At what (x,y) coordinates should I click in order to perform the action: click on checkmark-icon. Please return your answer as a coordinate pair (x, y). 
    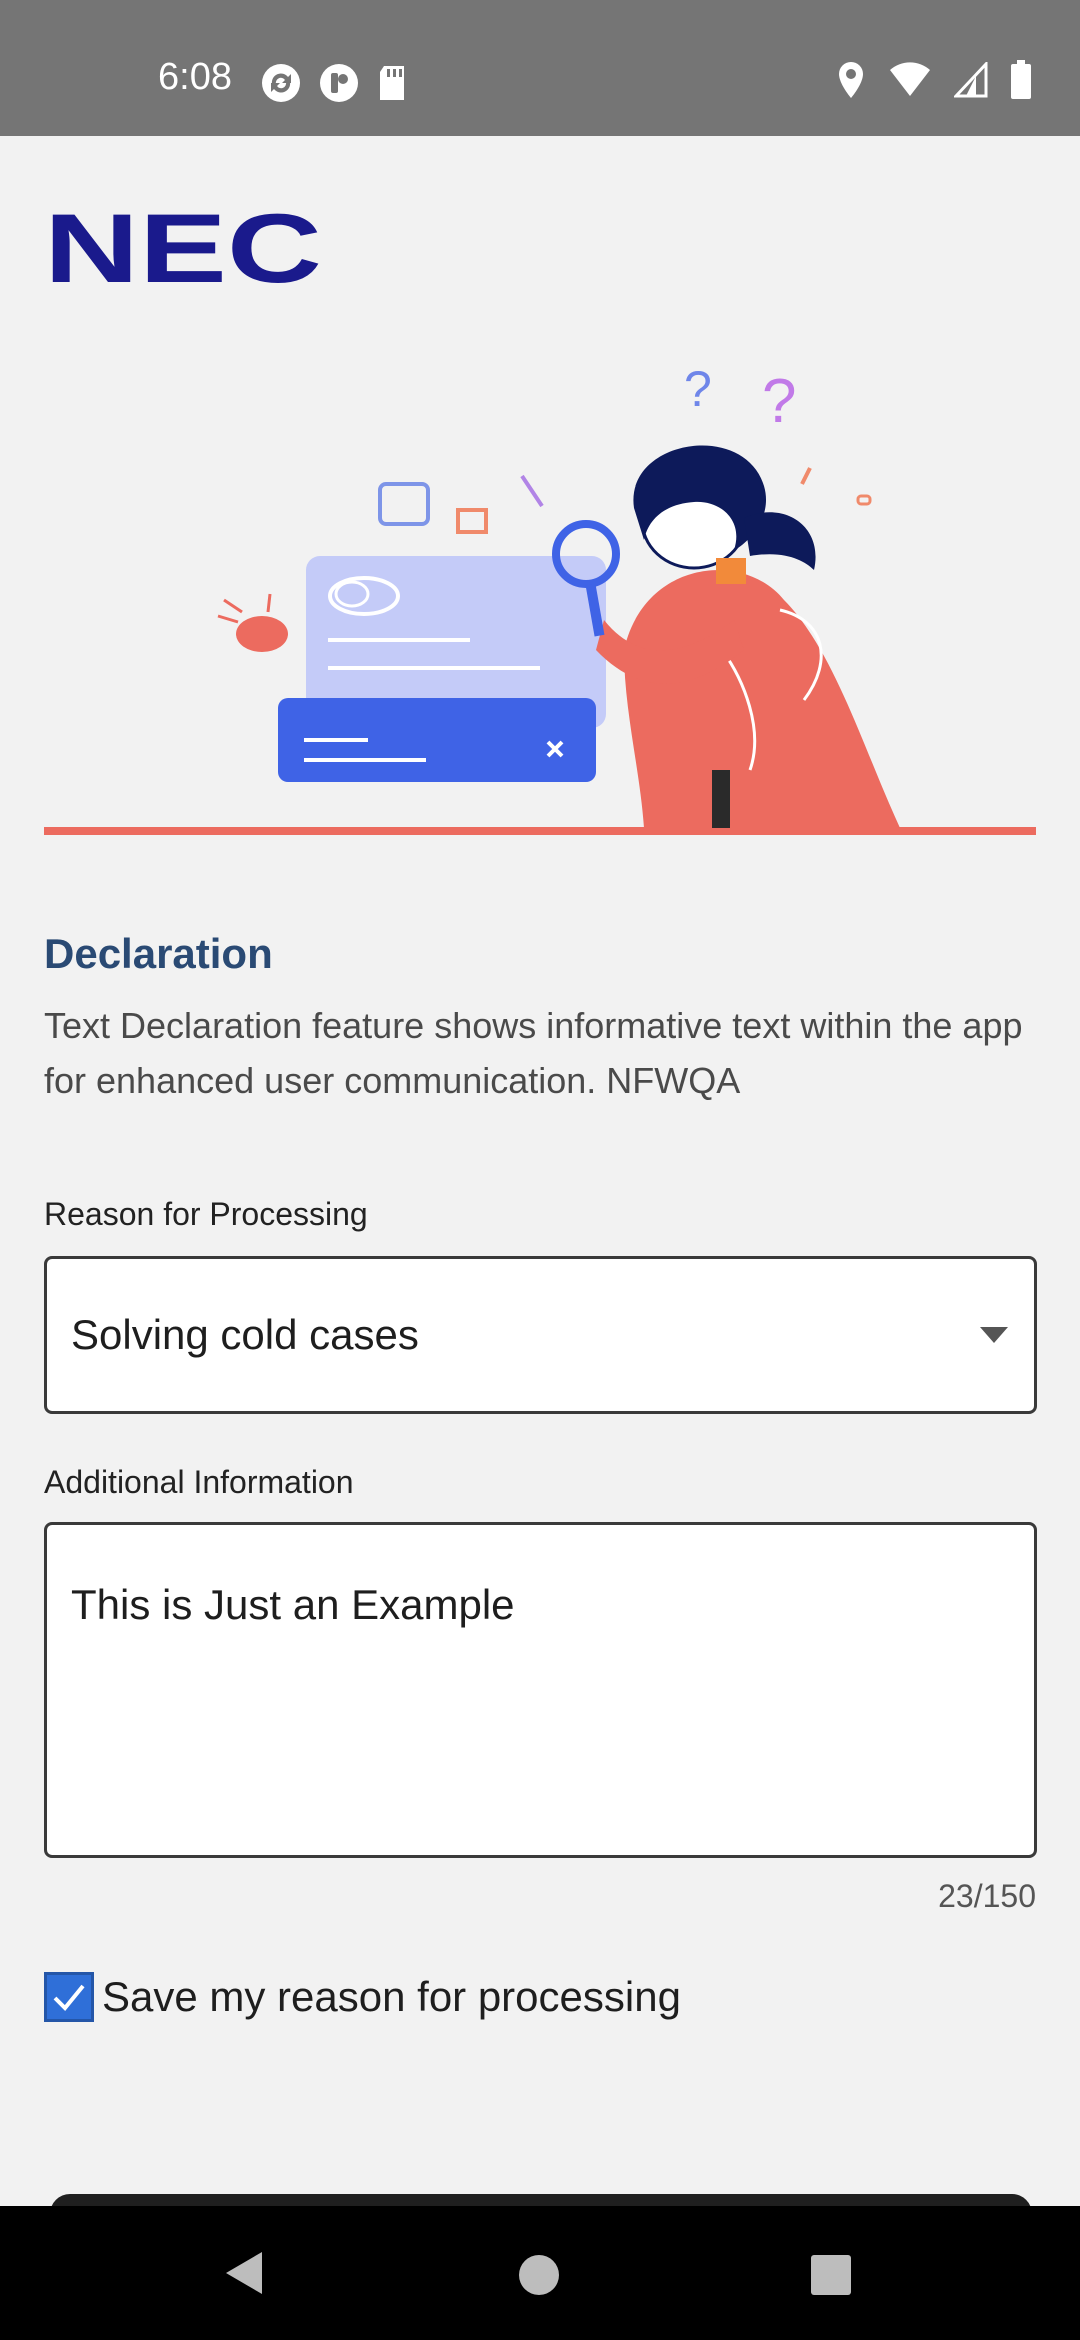
    Looking at the image, I should click on (69, 1997).